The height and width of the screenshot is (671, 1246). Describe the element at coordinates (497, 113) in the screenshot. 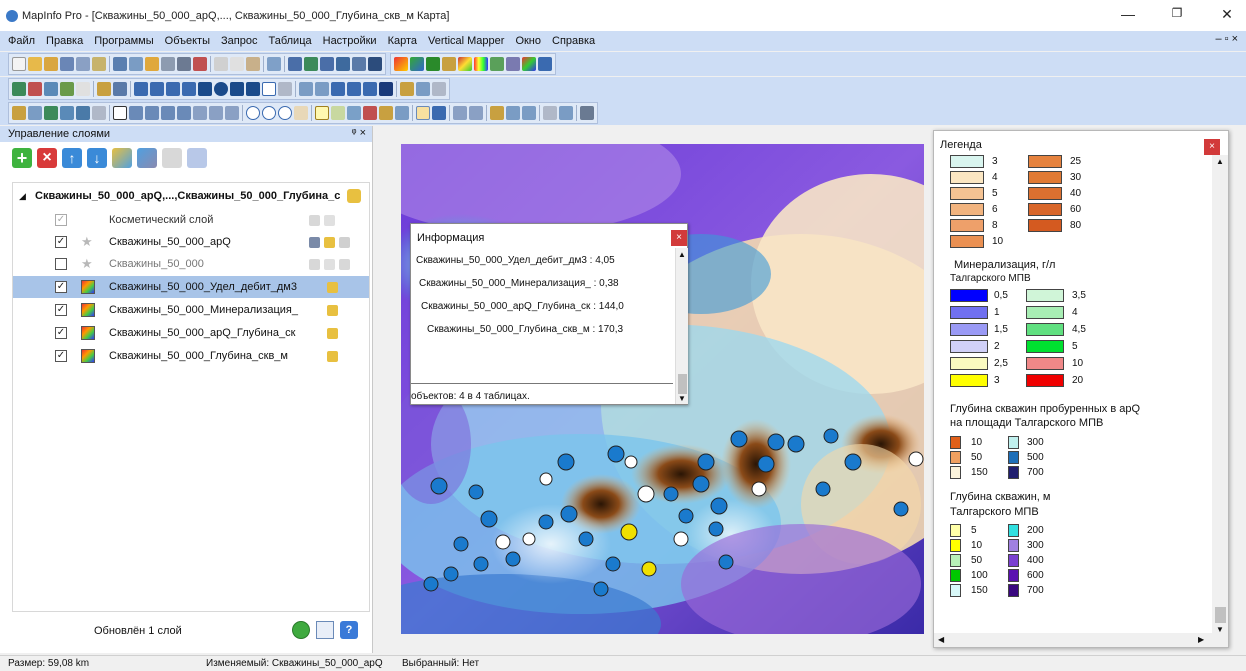

I see `layout-tool-3-icon` at that location.